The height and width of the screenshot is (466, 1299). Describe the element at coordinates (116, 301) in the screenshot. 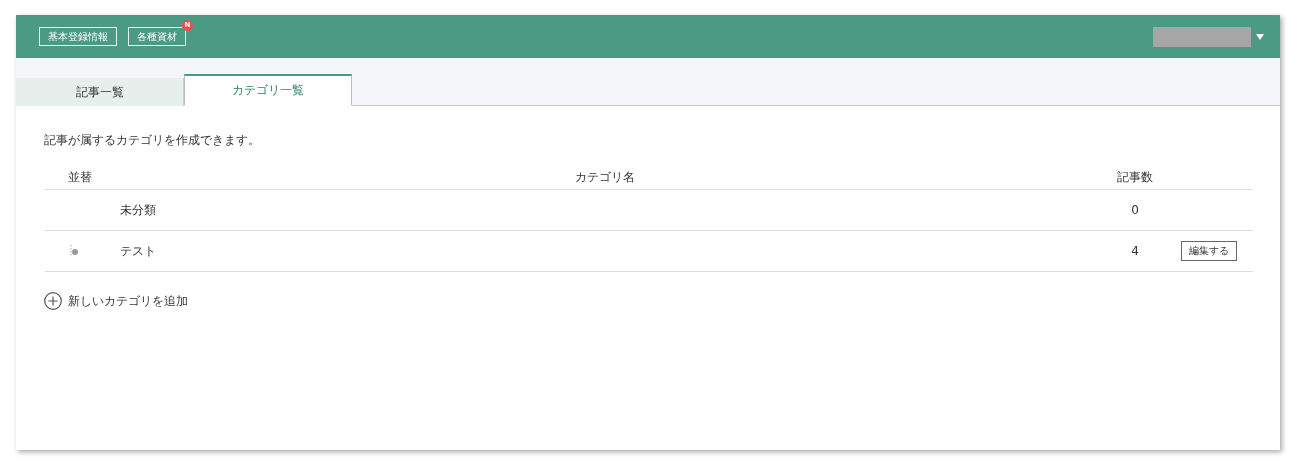

I see `add-category-link: 新しいカテゴリを追加` at that location.